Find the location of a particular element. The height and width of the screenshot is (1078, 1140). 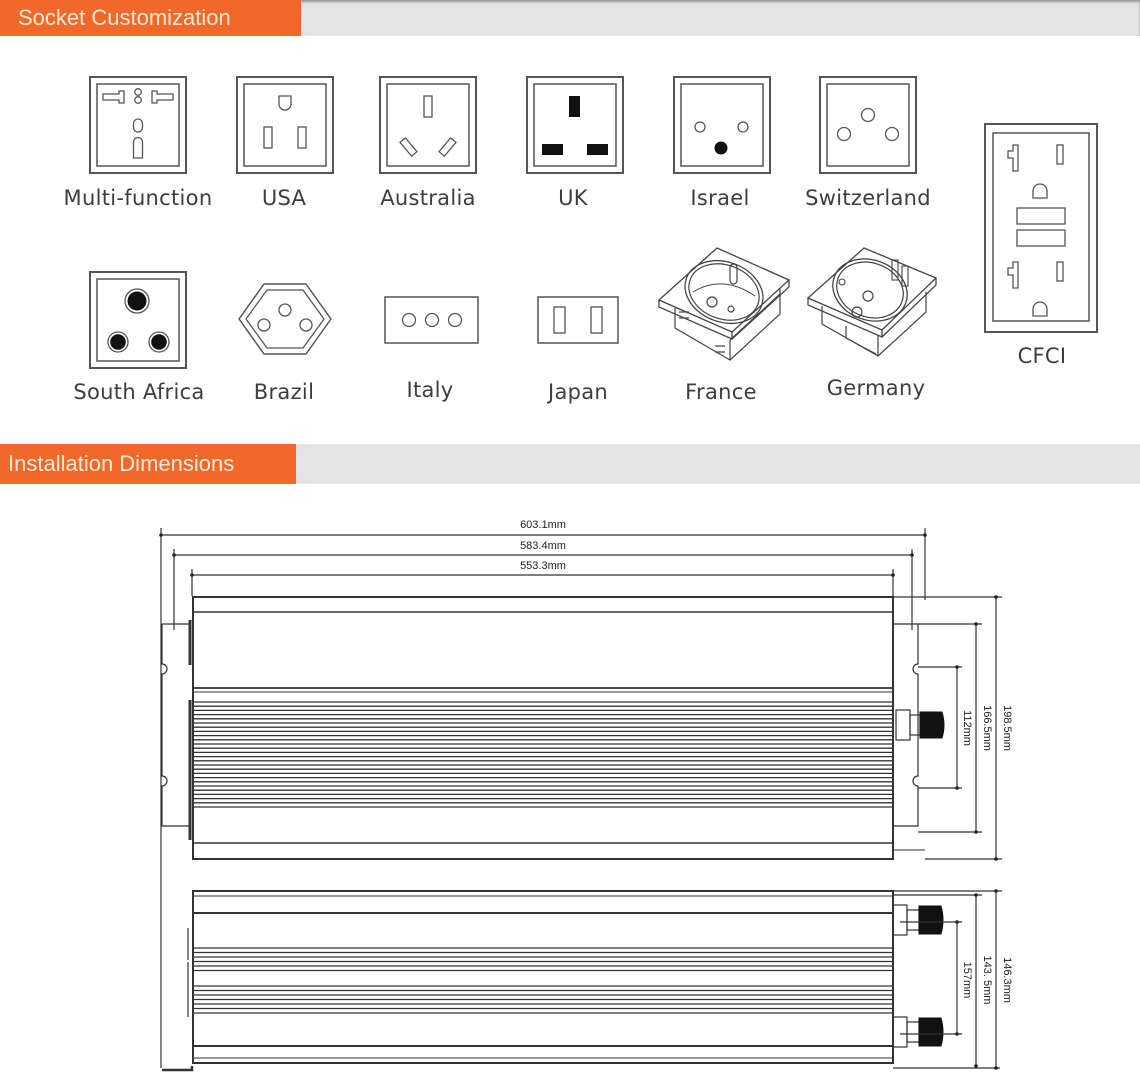

israel-socket-icon is located at coordinates (722, 125).